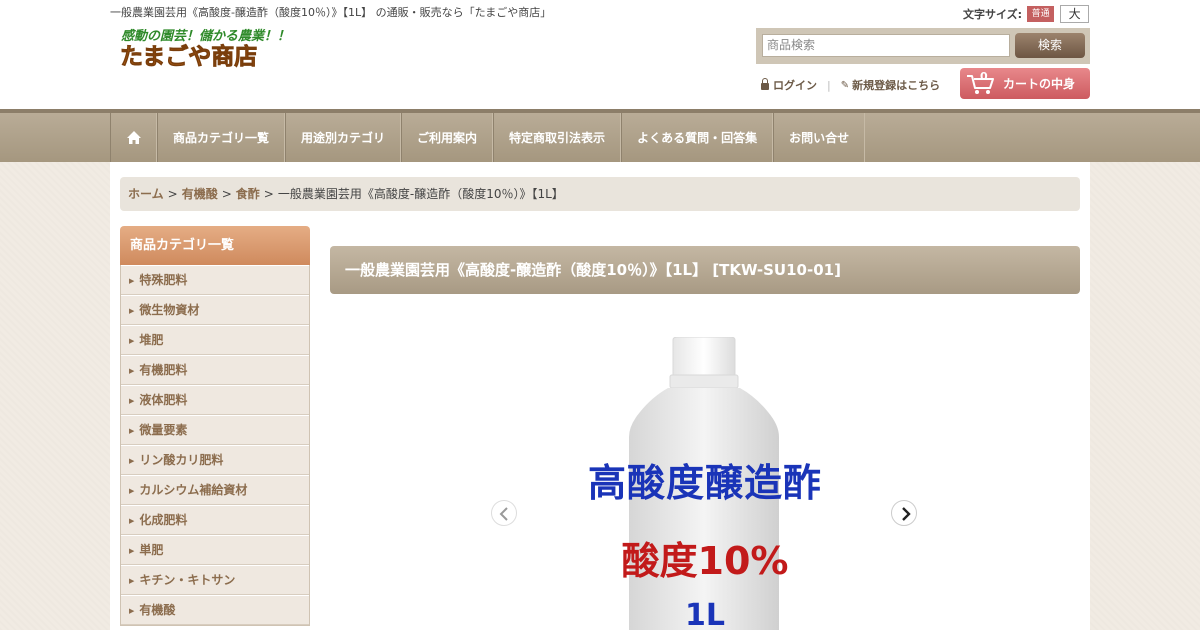  What do you see at coordinates (795, 85) in the screenshot?
I see `login-link: ログイン` at bounding box center [795, 85].